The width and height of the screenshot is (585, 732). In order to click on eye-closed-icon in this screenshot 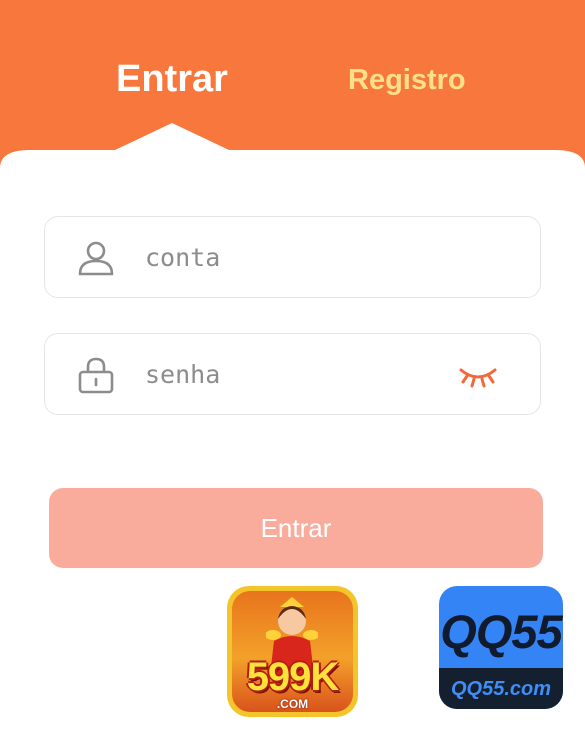, I will do `click(478, 376)`.